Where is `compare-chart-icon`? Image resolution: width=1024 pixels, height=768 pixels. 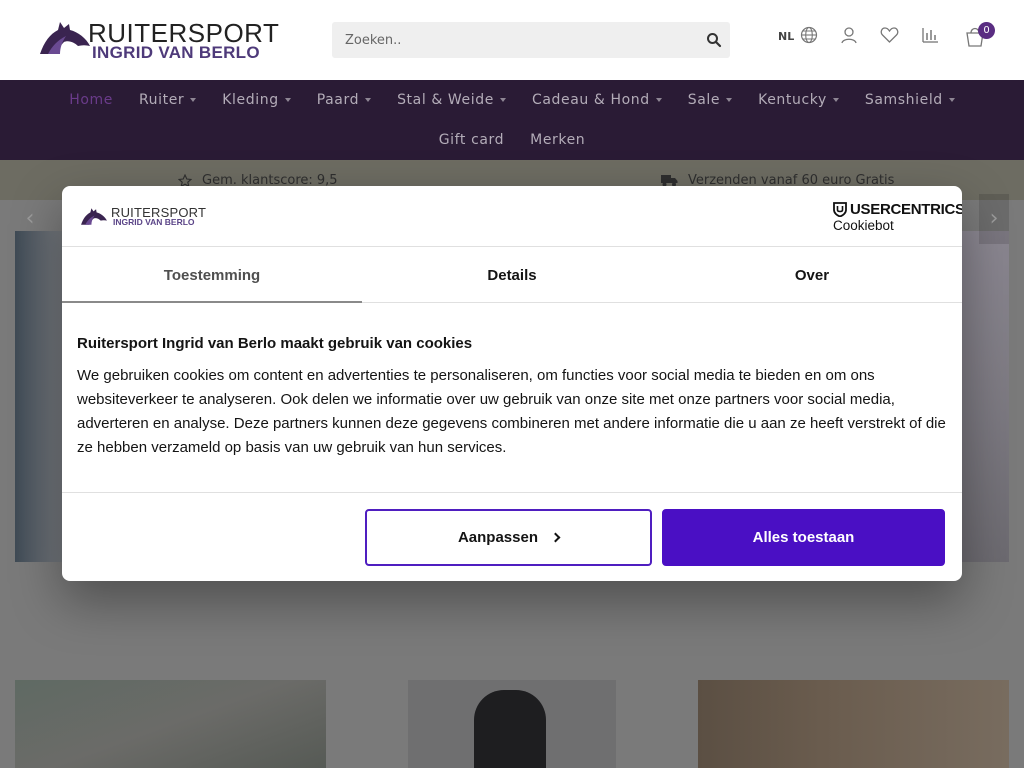 compare-chart-icon is located at coordinates (930, 35).